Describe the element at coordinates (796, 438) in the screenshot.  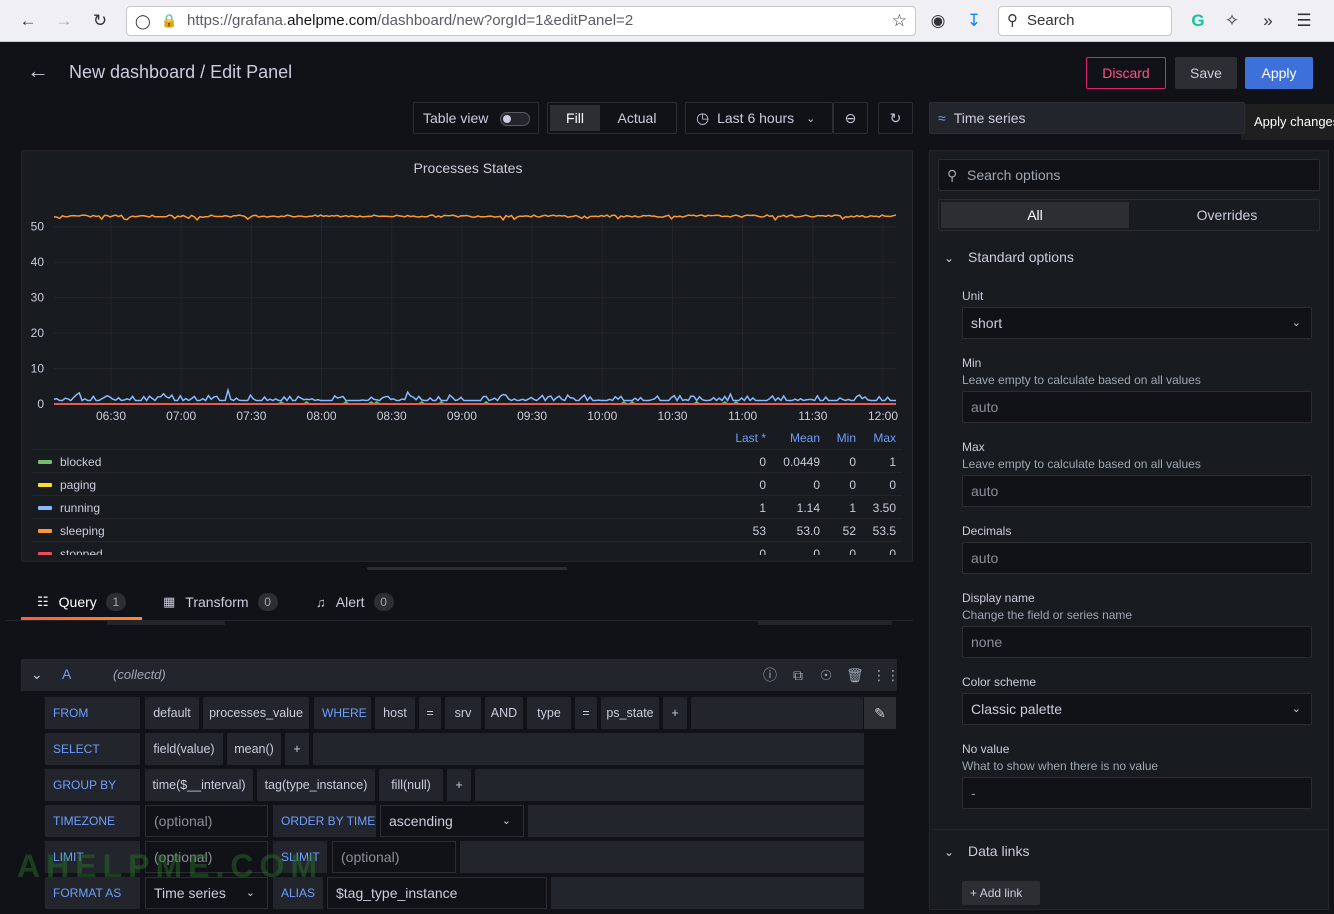
I see `legend-header-mean: Mean` at that location.